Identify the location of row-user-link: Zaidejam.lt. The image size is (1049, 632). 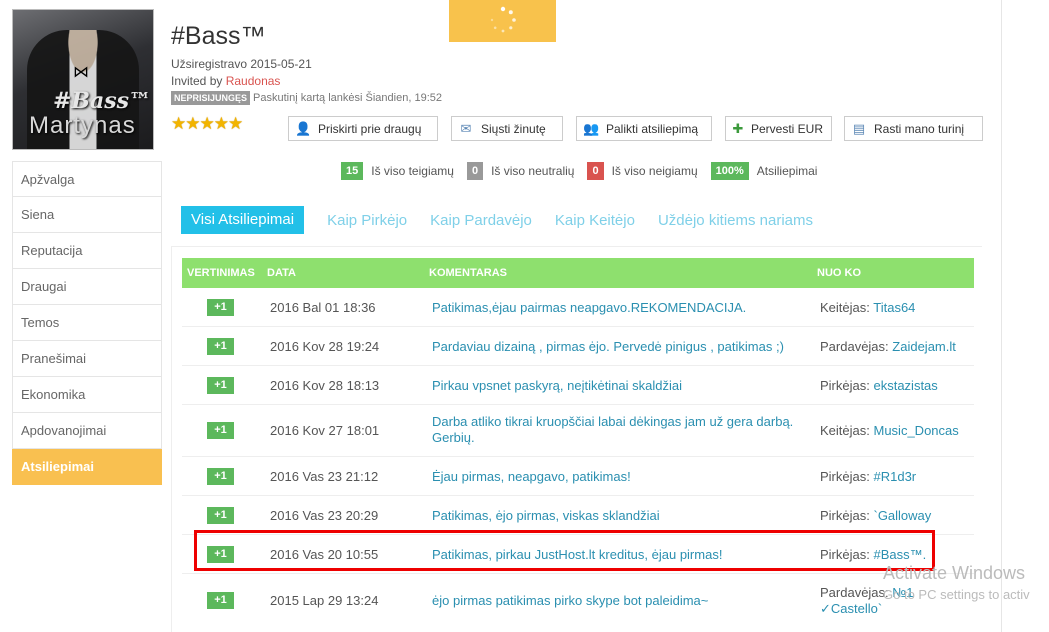
(924, 346).